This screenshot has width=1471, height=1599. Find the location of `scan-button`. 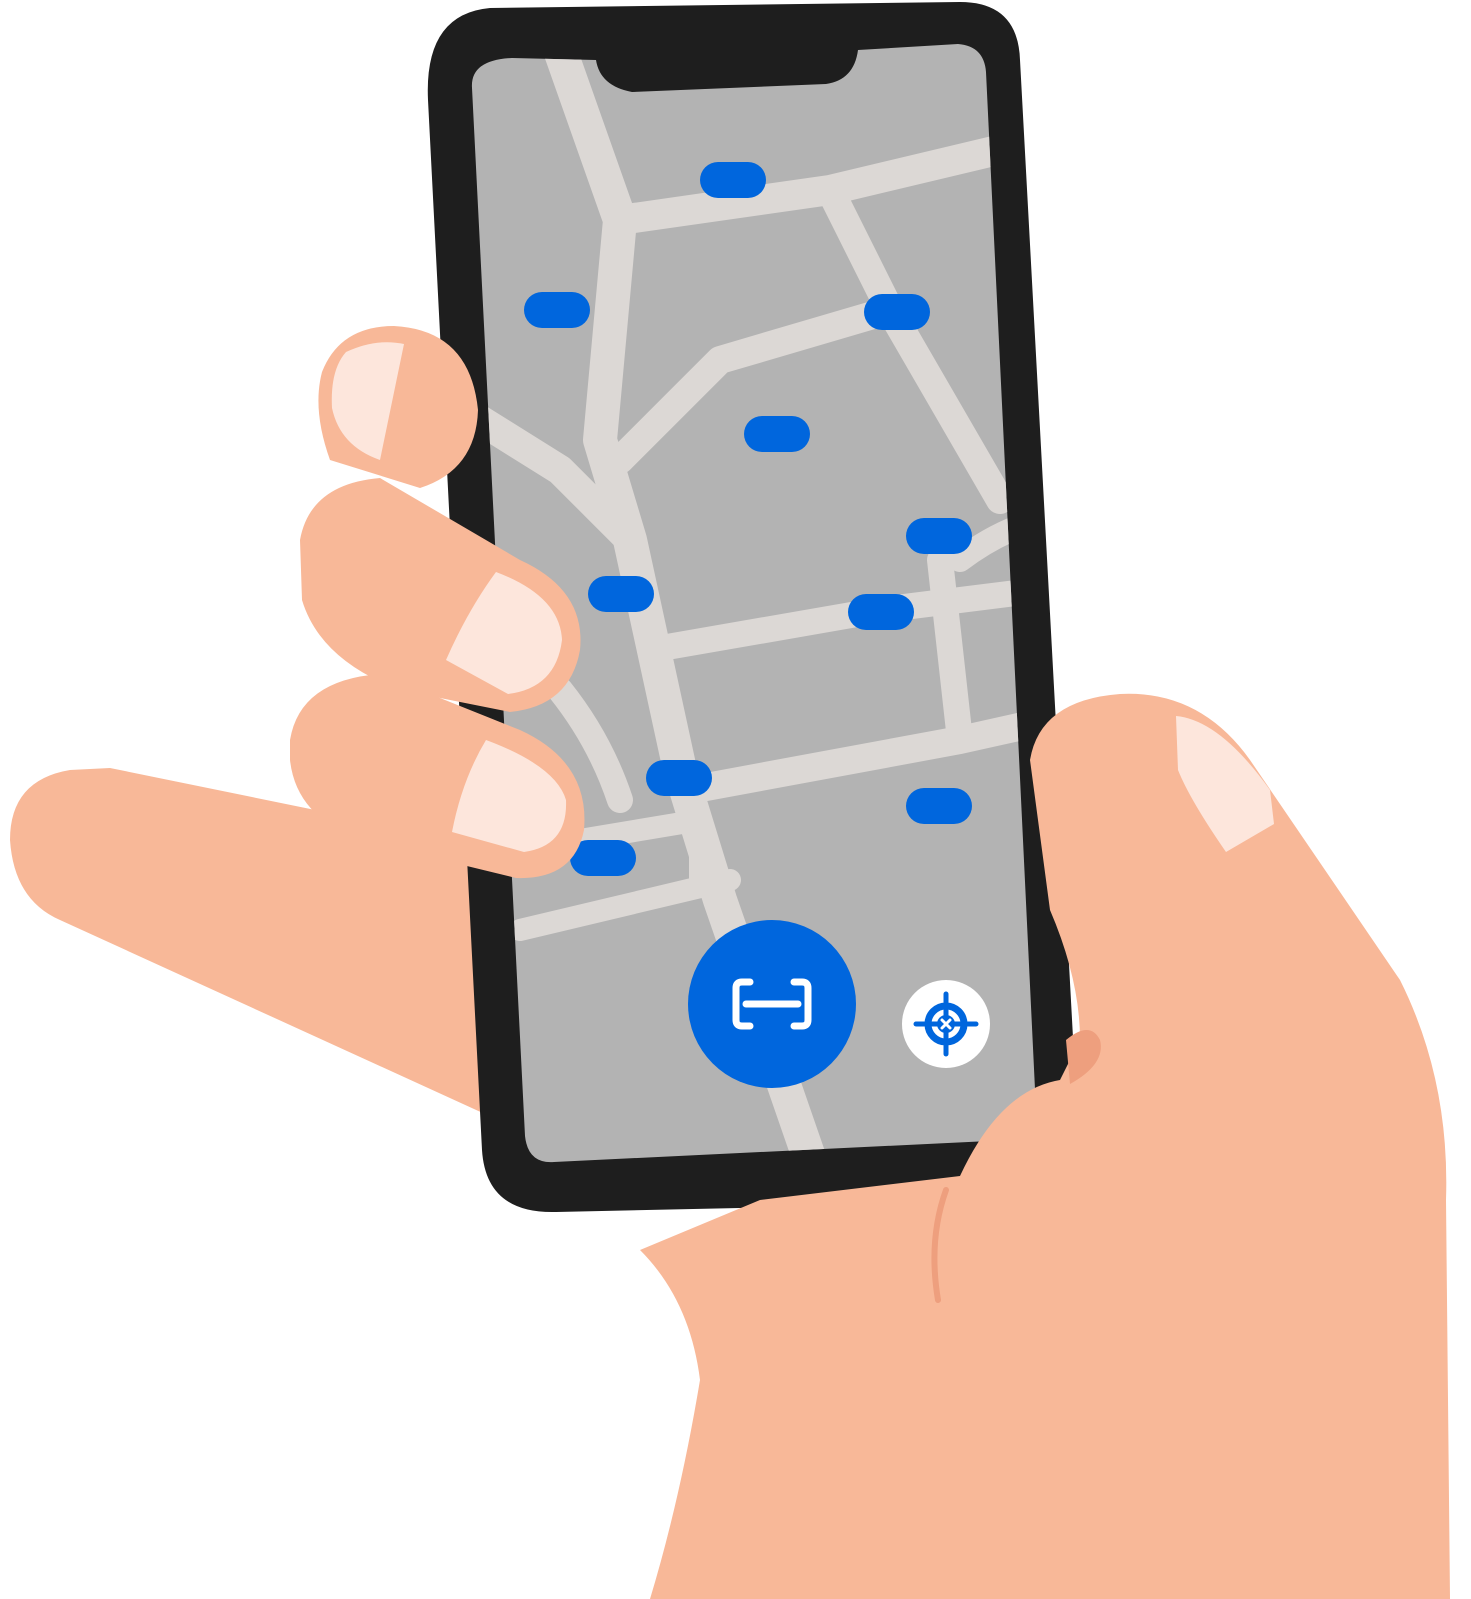

scan-button is located at coordinates (772, 1004).